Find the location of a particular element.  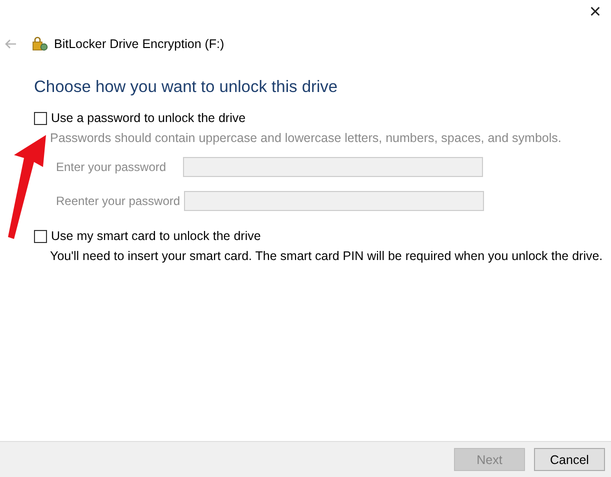

window-title: BitLocker Drive Encryption (F:) is located at coordinates (139, 44).